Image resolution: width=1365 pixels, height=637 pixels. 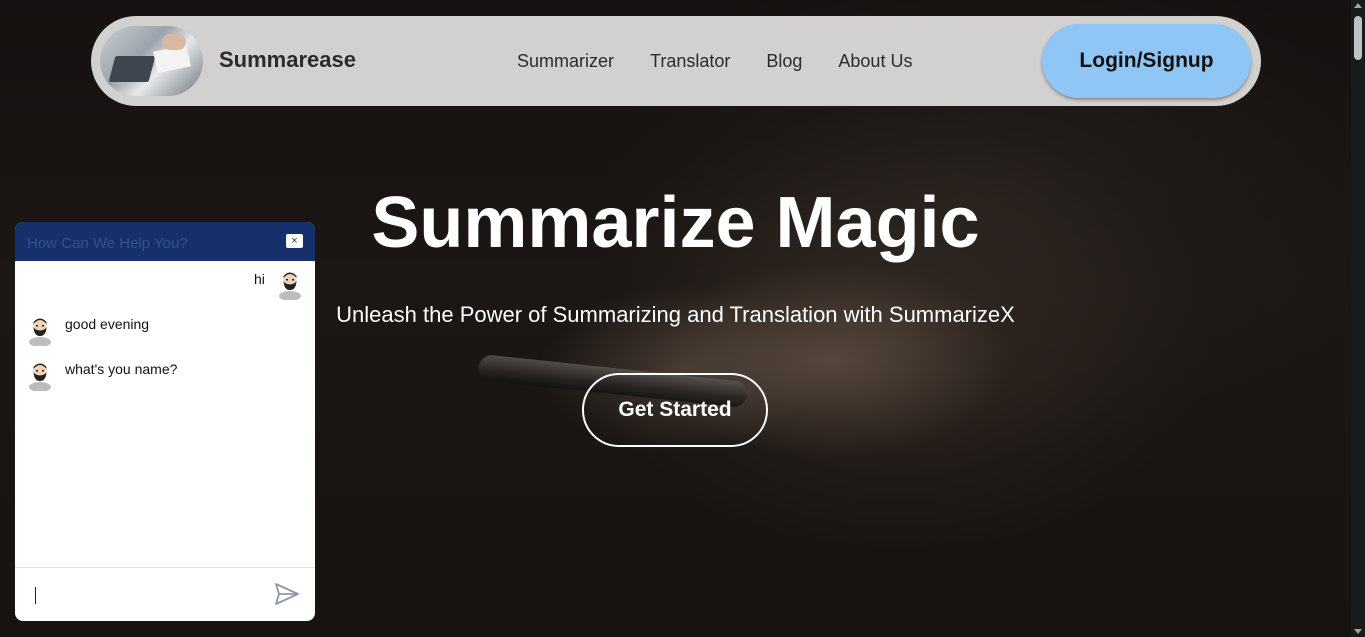 What do you see at coordinates (150, 596) in the screenshot?
I see `chat-message-input` at bounding box center [150, 596].